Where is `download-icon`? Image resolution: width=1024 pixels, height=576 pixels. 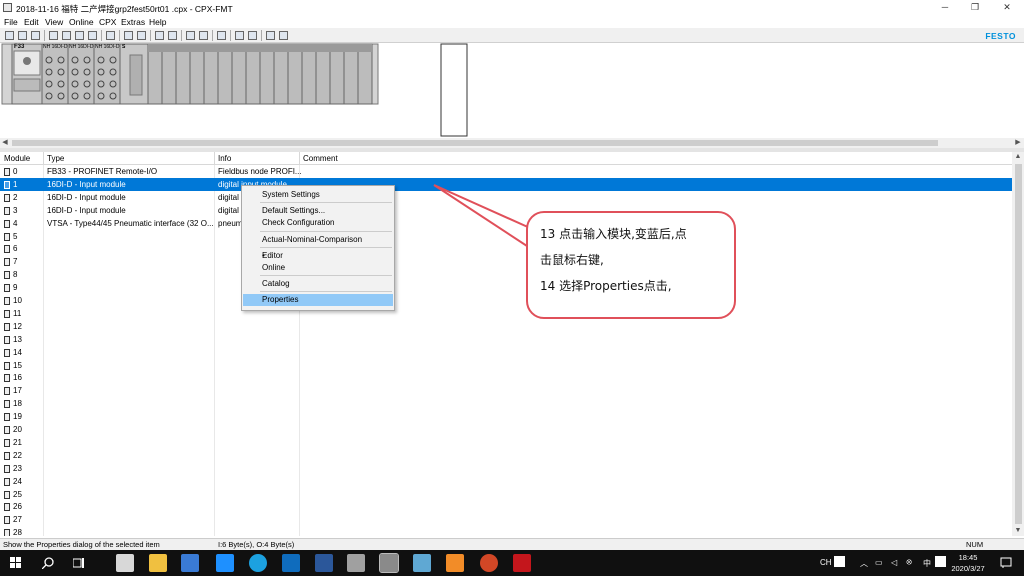
download-icon is located at coordinates (203, 35).